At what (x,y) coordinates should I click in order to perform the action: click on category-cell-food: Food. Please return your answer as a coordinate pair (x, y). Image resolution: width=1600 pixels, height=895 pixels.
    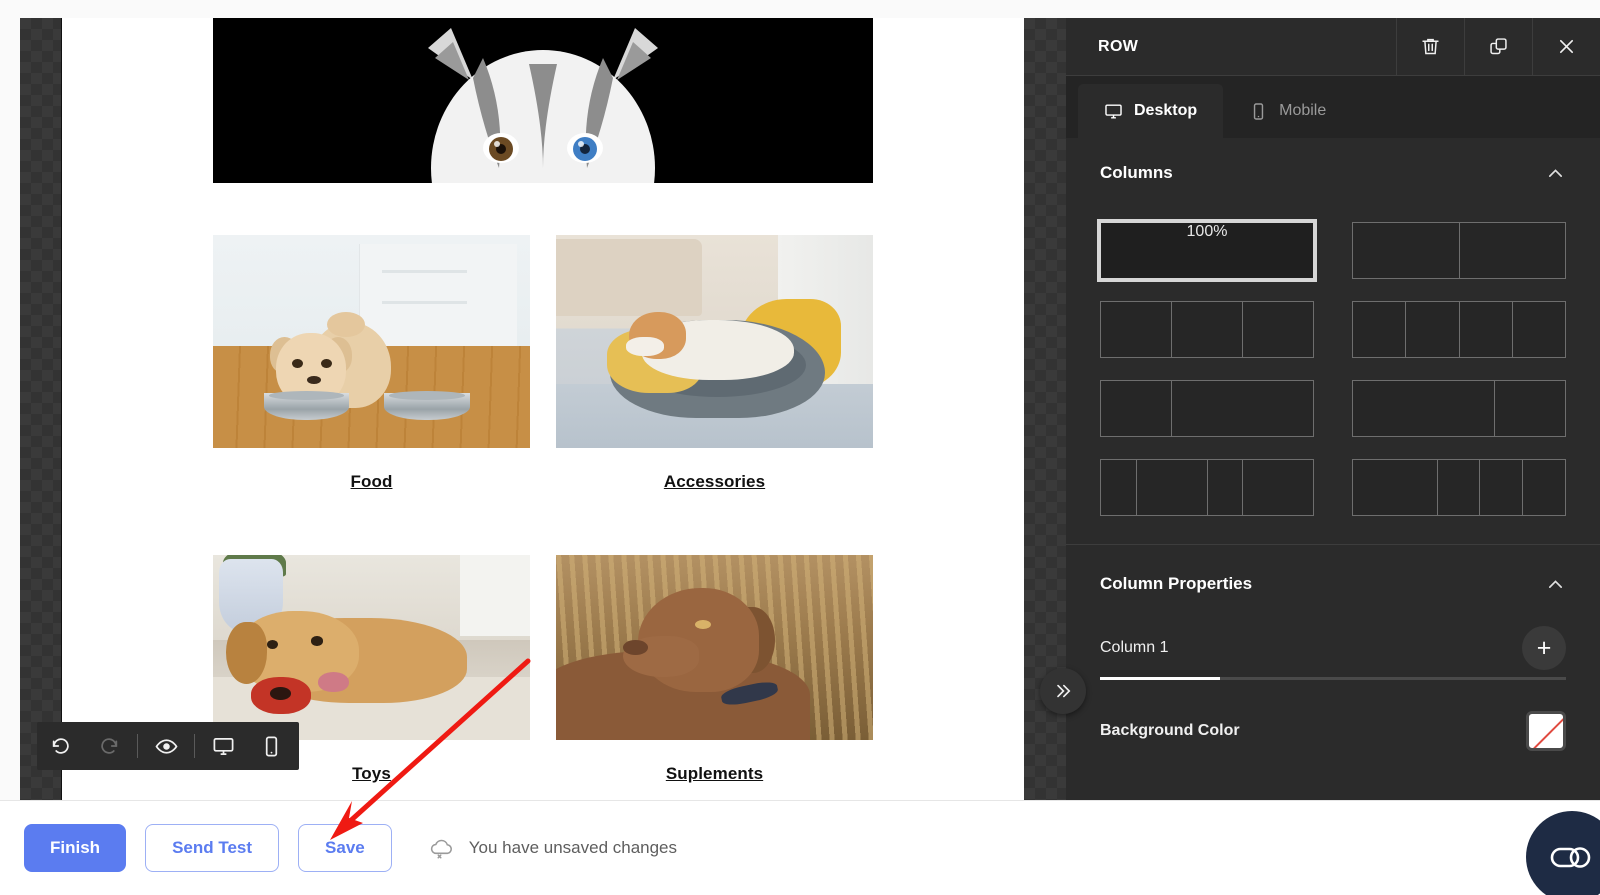
    Looking at the image, I should click on (371, 363).